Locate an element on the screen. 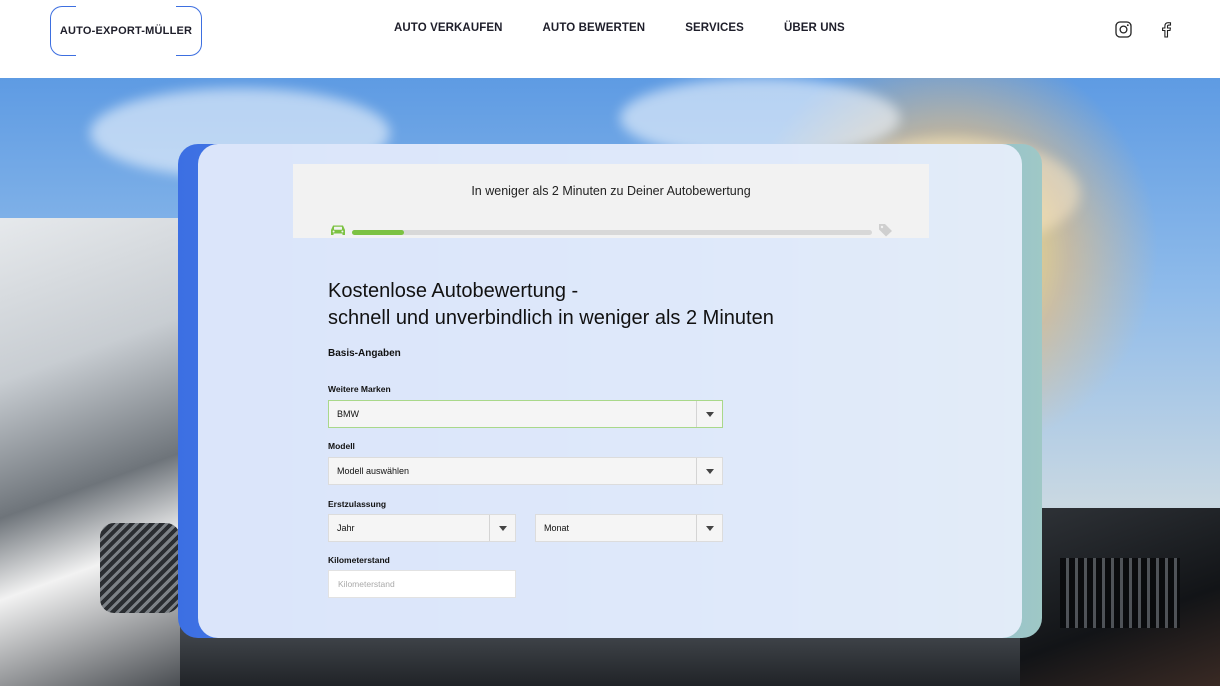  progress-fill is located at coordinates (378, 232).